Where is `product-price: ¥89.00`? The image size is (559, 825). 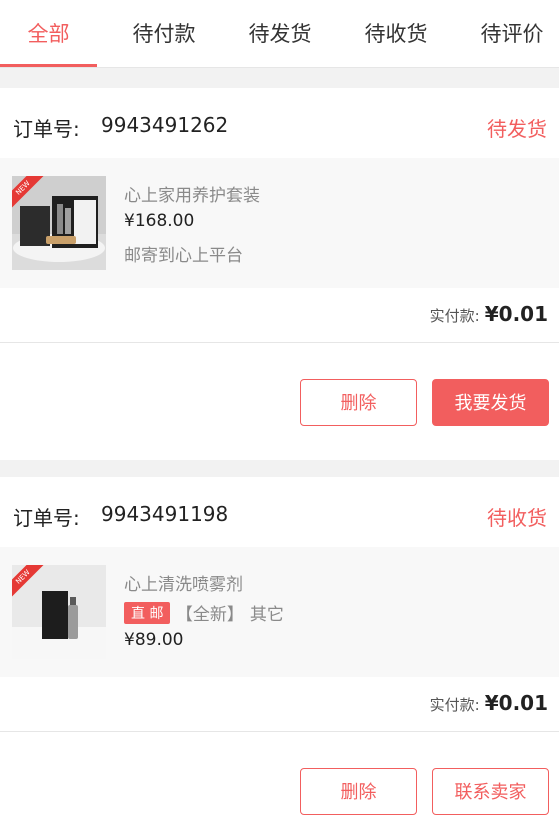
product-price: ¥89.00 is located at coordinates (154, 640).